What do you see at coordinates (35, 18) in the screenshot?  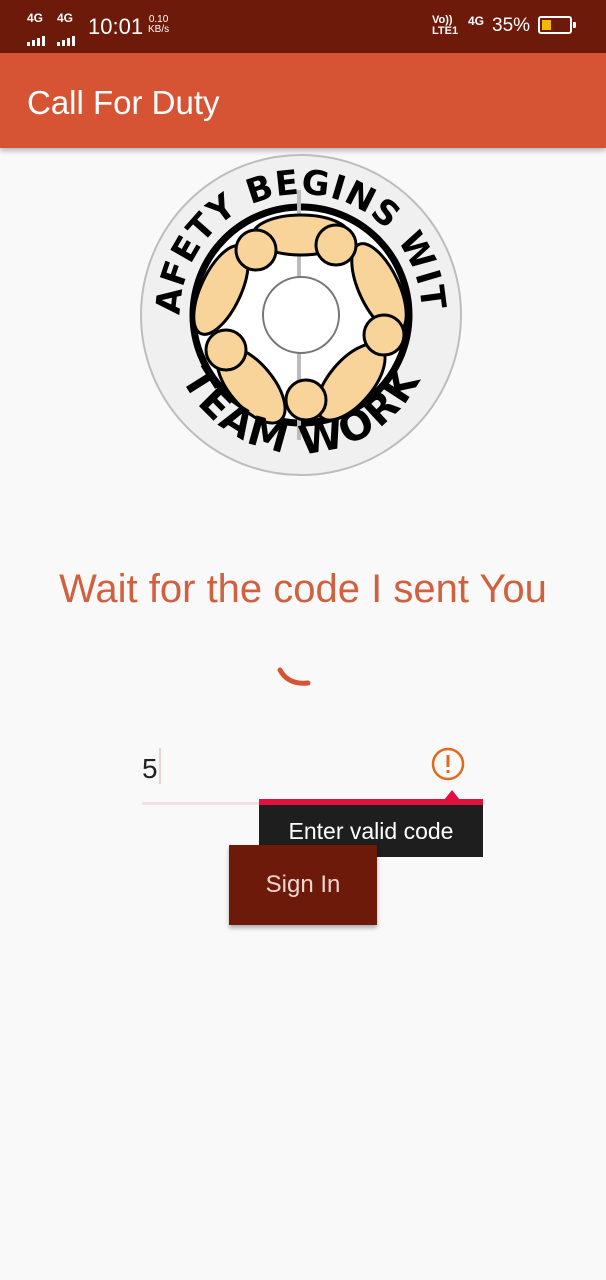 I see `network-type-1: 4G` at bounding box center [35, 18].